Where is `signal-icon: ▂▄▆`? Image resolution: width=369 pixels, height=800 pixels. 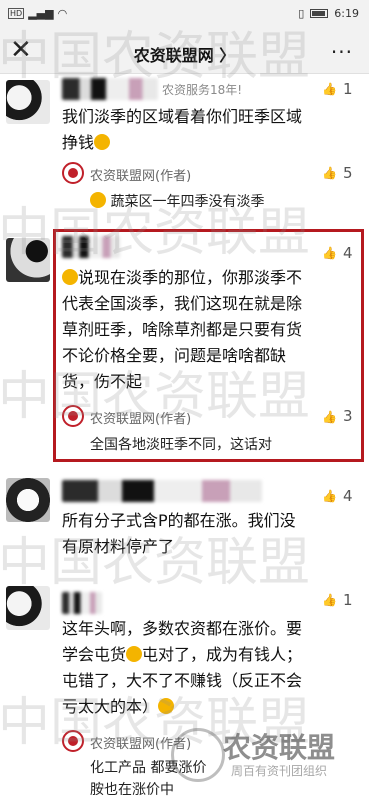 signal-icon: ▂▄▆ is located at coordinates (41, 13).